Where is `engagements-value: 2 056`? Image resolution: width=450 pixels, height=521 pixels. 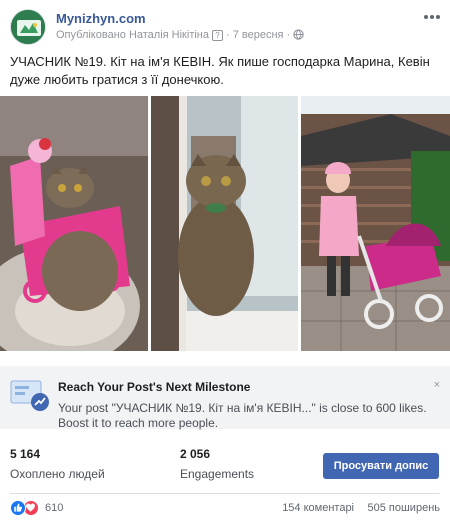
engagements-value: 2 056 is located at coordinates (195, 454).